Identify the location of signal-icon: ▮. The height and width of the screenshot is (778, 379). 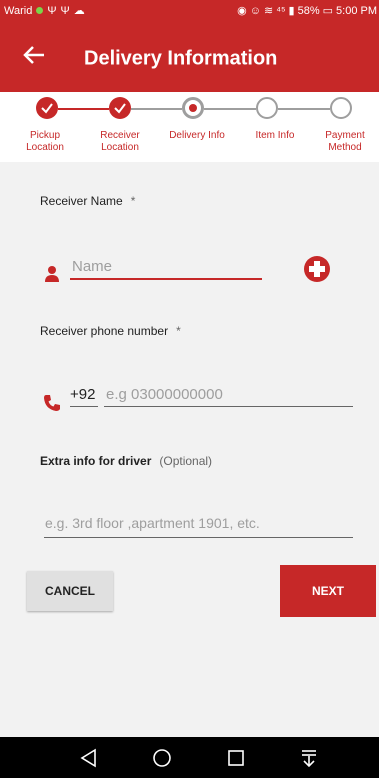
(291, 11).